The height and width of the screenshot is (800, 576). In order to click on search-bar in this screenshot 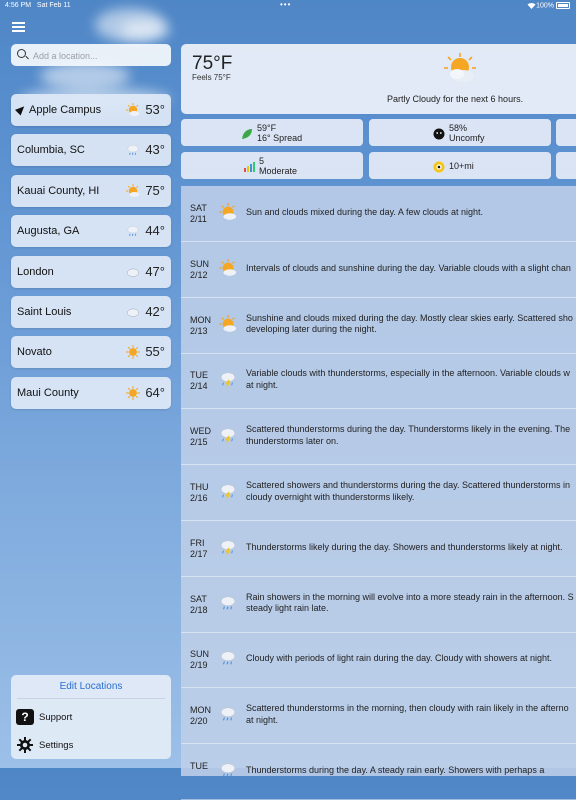, I will do `click(91, 55)`.